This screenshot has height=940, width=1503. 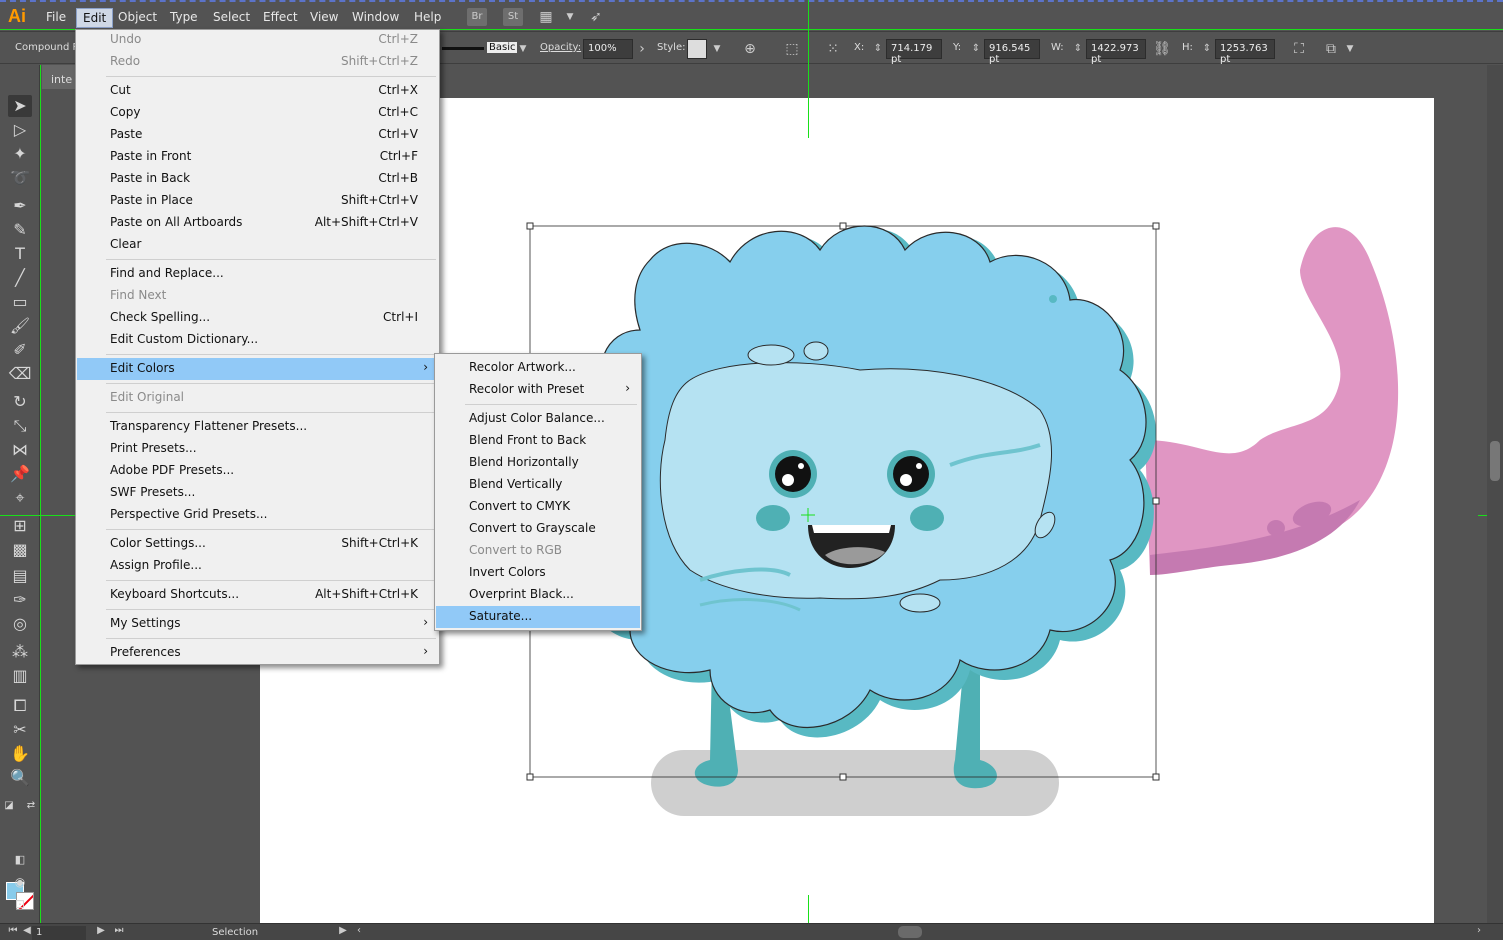 I want to click on left-eye, so click(x=793, y=474).